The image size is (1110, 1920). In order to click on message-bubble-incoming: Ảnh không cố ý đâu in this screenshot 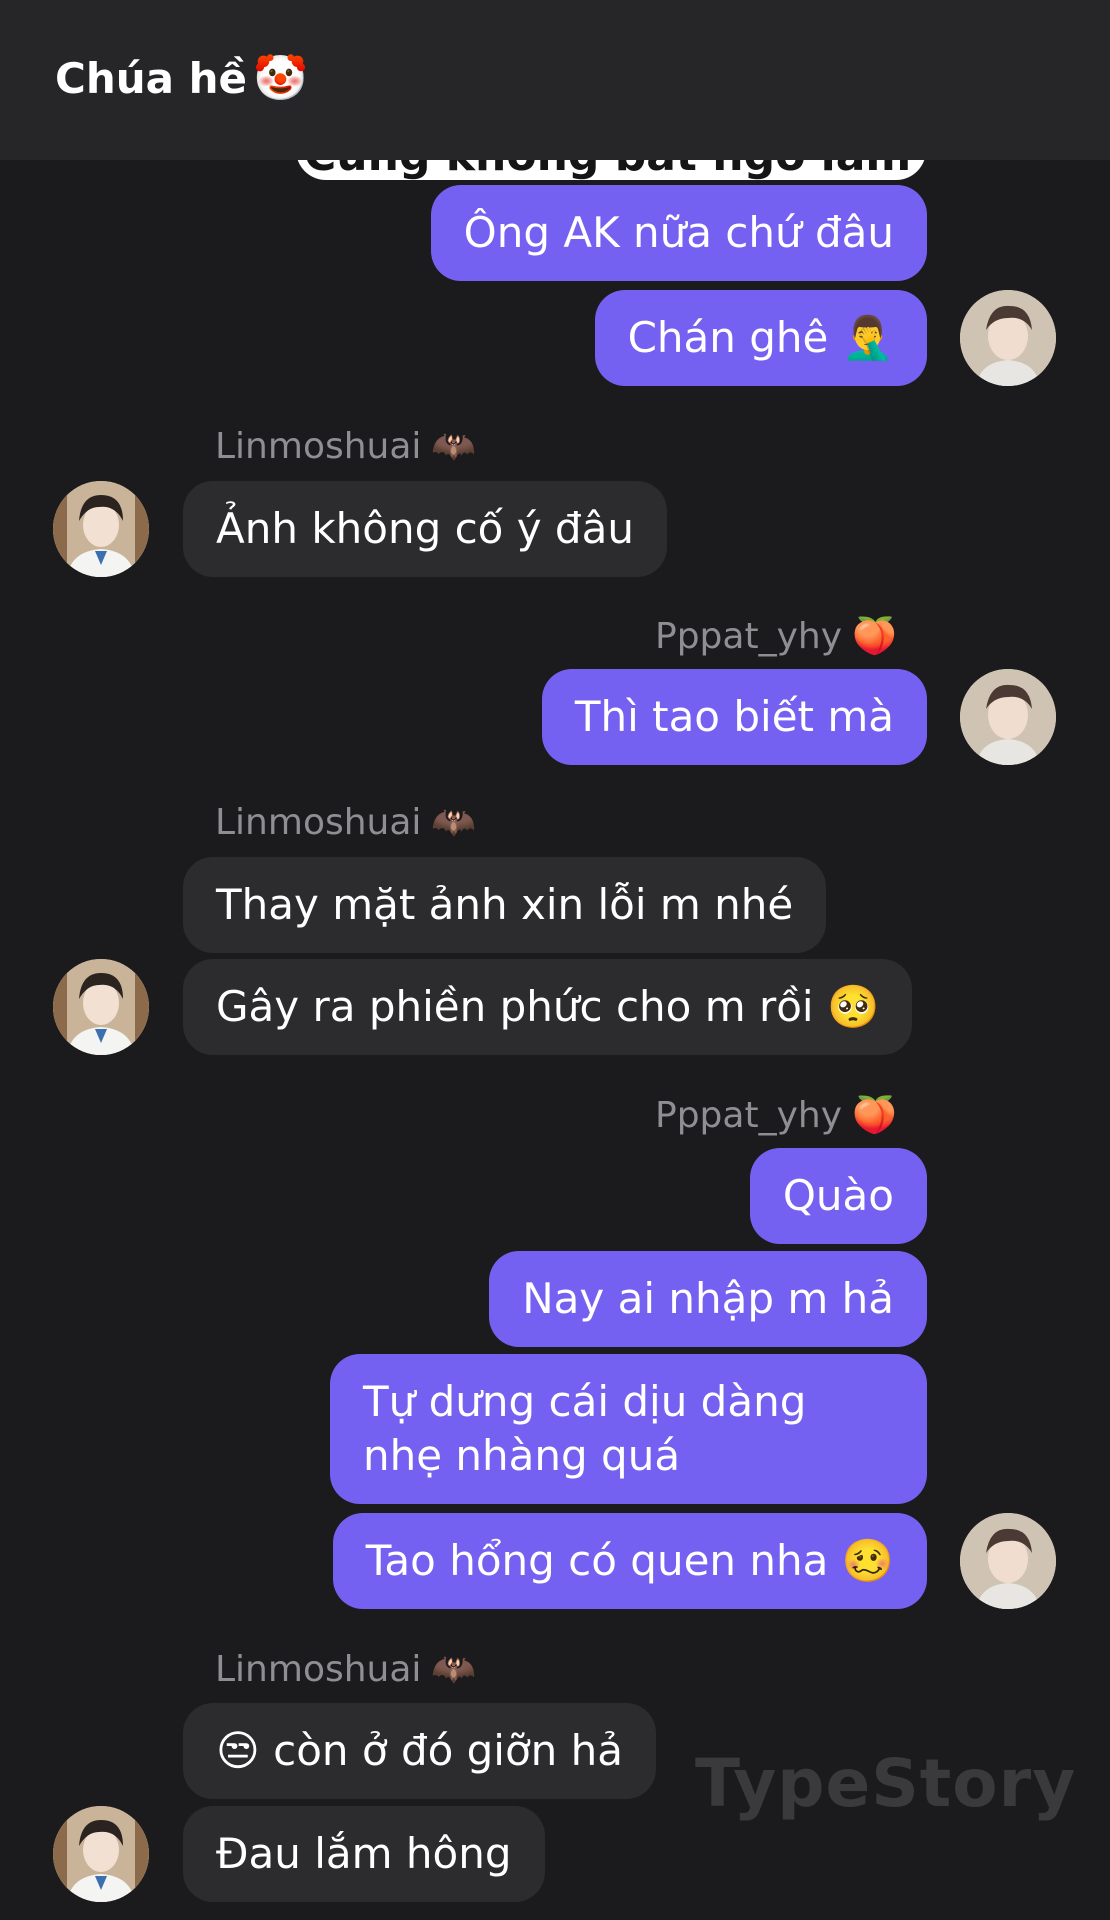, I will do `click(425, 529)`.